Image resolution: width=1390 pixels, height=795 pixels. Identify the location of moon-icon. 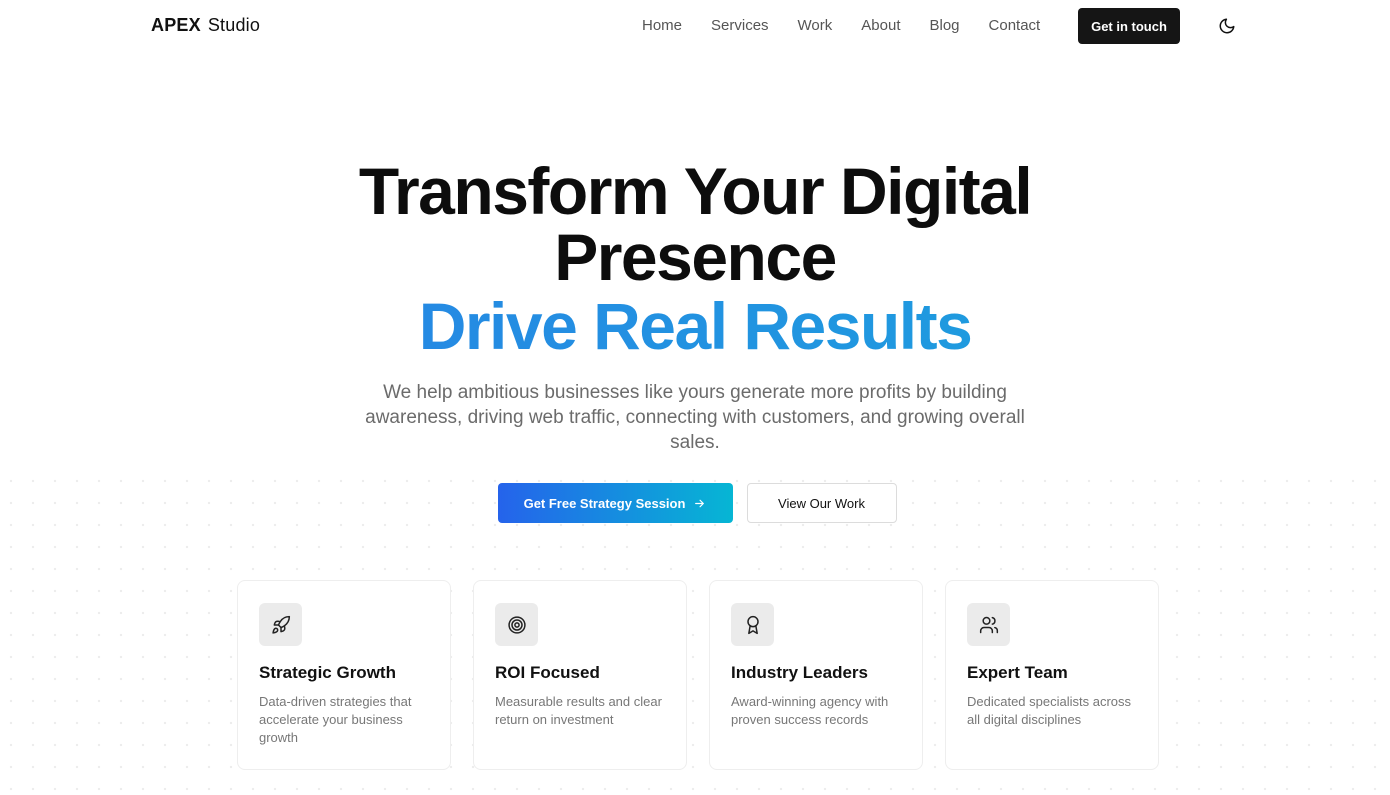
(1227, 26).